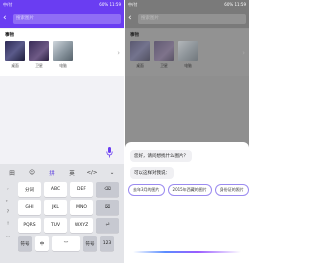 The height and width of the screenshot is (263, 320). Describe the element at coordinates (8, 201) in the screenshot. I see `punct-key: 。` at that location.